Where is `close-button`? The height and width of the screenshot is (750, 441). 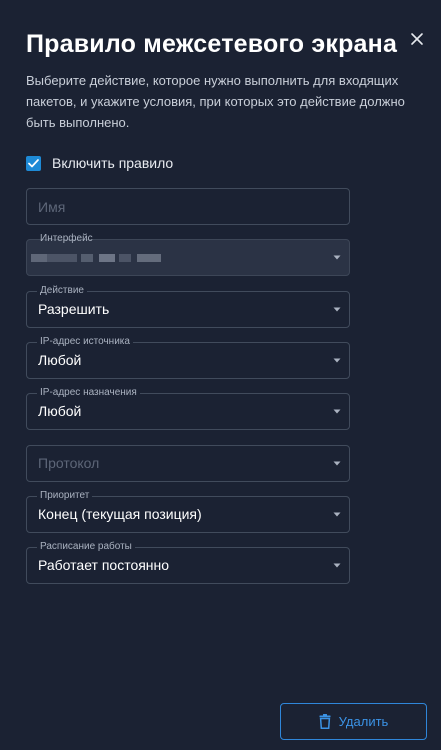
close-button is located at coordinates (417, 39).